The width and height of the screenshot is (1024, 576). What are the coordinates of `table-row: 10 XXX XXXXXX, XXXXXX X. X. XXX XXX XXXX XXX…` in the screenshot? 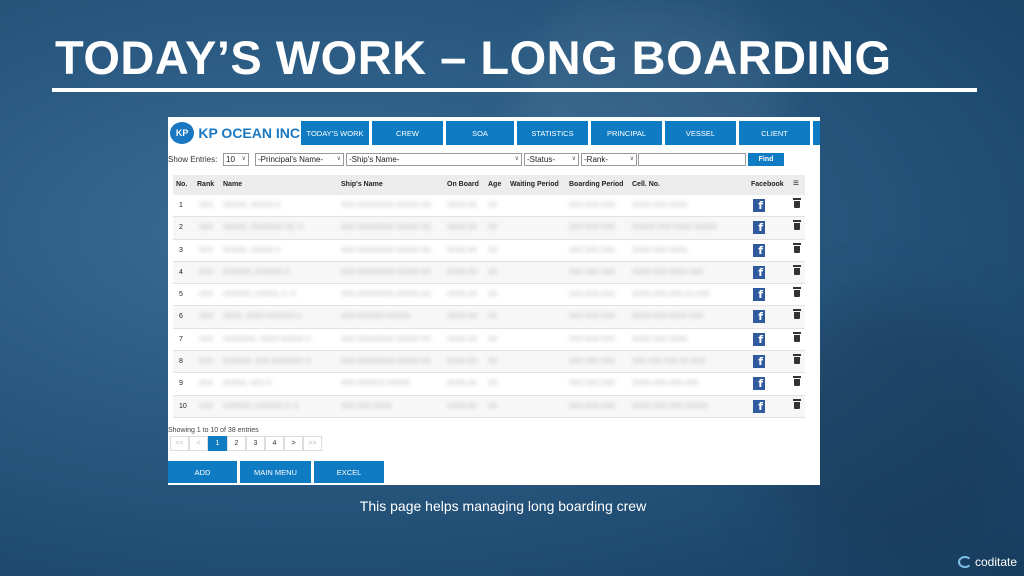 It's located at (489, 406).